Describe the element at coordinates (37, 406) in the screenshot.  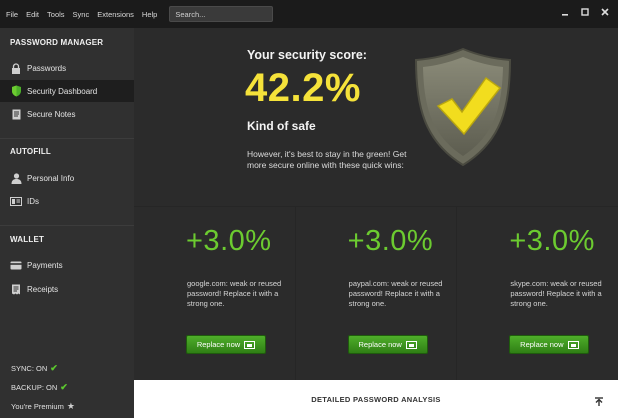
I see `premium-status-label: You're Premium` at that location.